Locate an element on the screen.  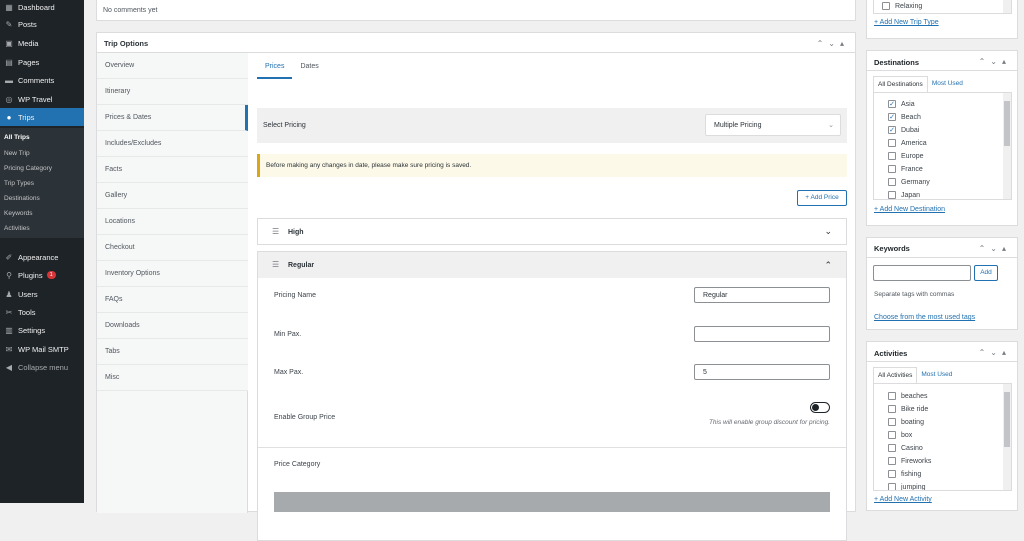
tab-overview: Overview is located at coordinates (172, 66).